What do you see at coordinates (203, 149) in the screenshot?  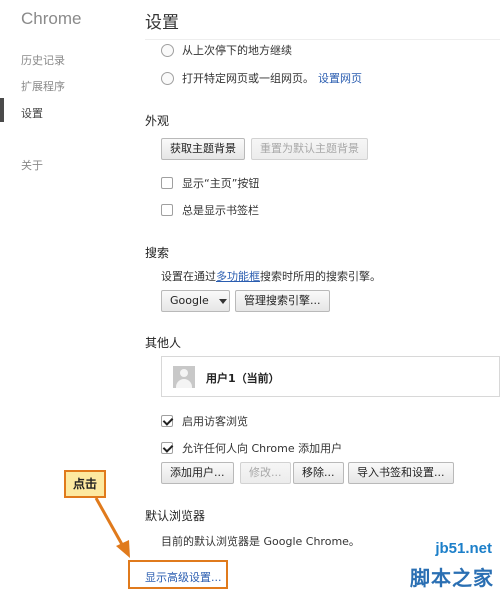 I see `get-themes-button: 获取主题背景` at bounding box center [203, 149].